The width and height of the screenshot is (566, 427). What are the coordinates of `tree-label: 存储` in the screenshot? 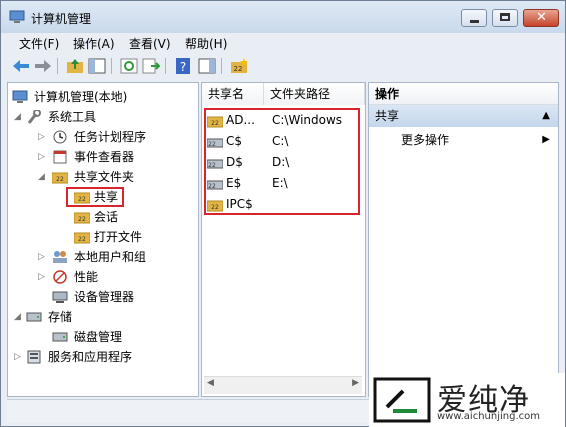 It's located at (60, 317).